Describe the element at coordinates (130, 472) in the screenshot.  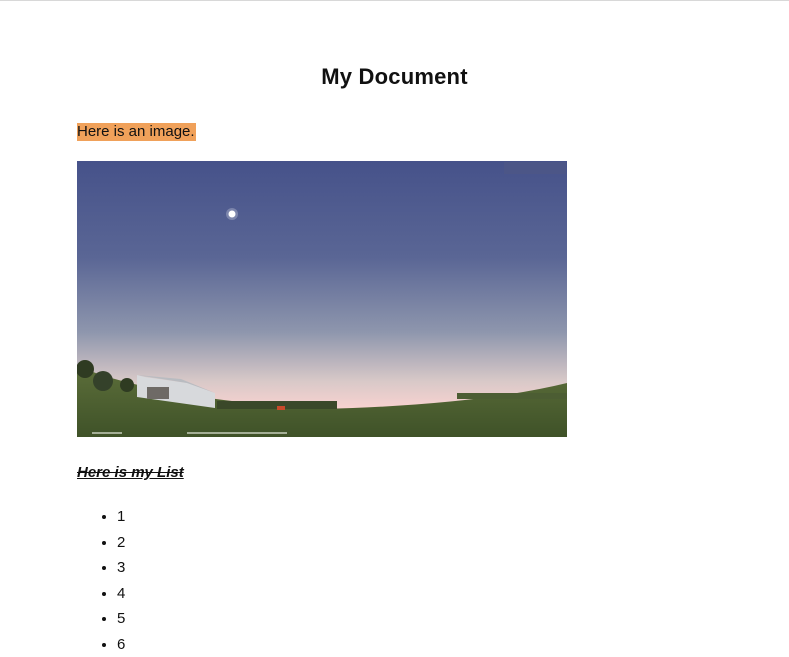
I see `list-heading: Here is my List` at that location.